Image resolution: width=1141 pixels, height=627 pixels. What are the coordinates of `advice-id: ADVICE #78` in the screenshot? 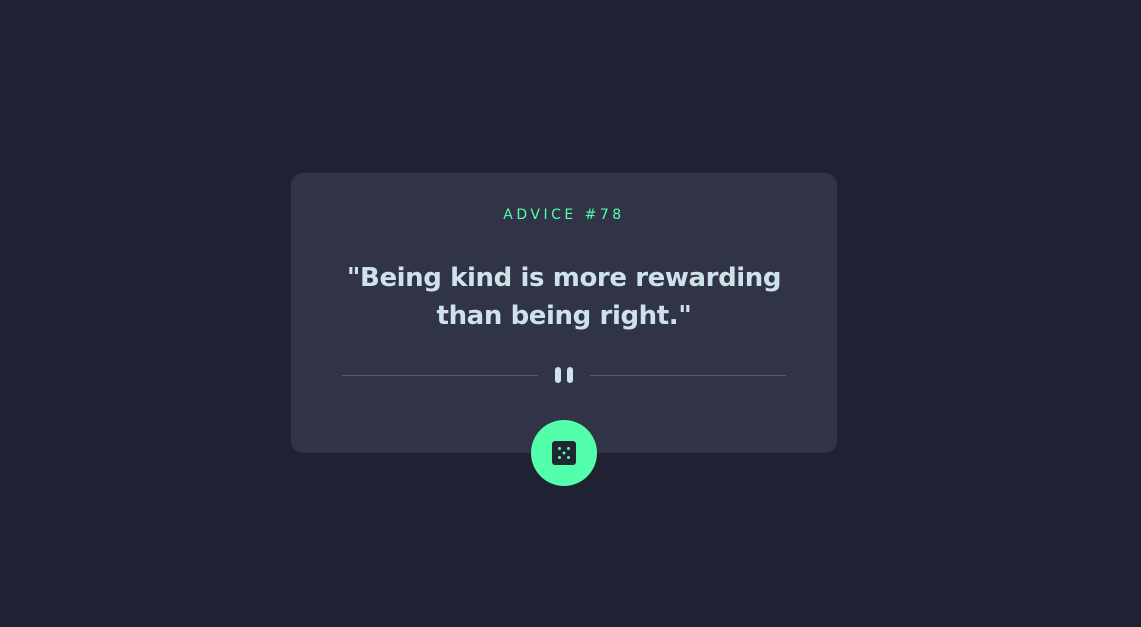 It's located at (564, 215).